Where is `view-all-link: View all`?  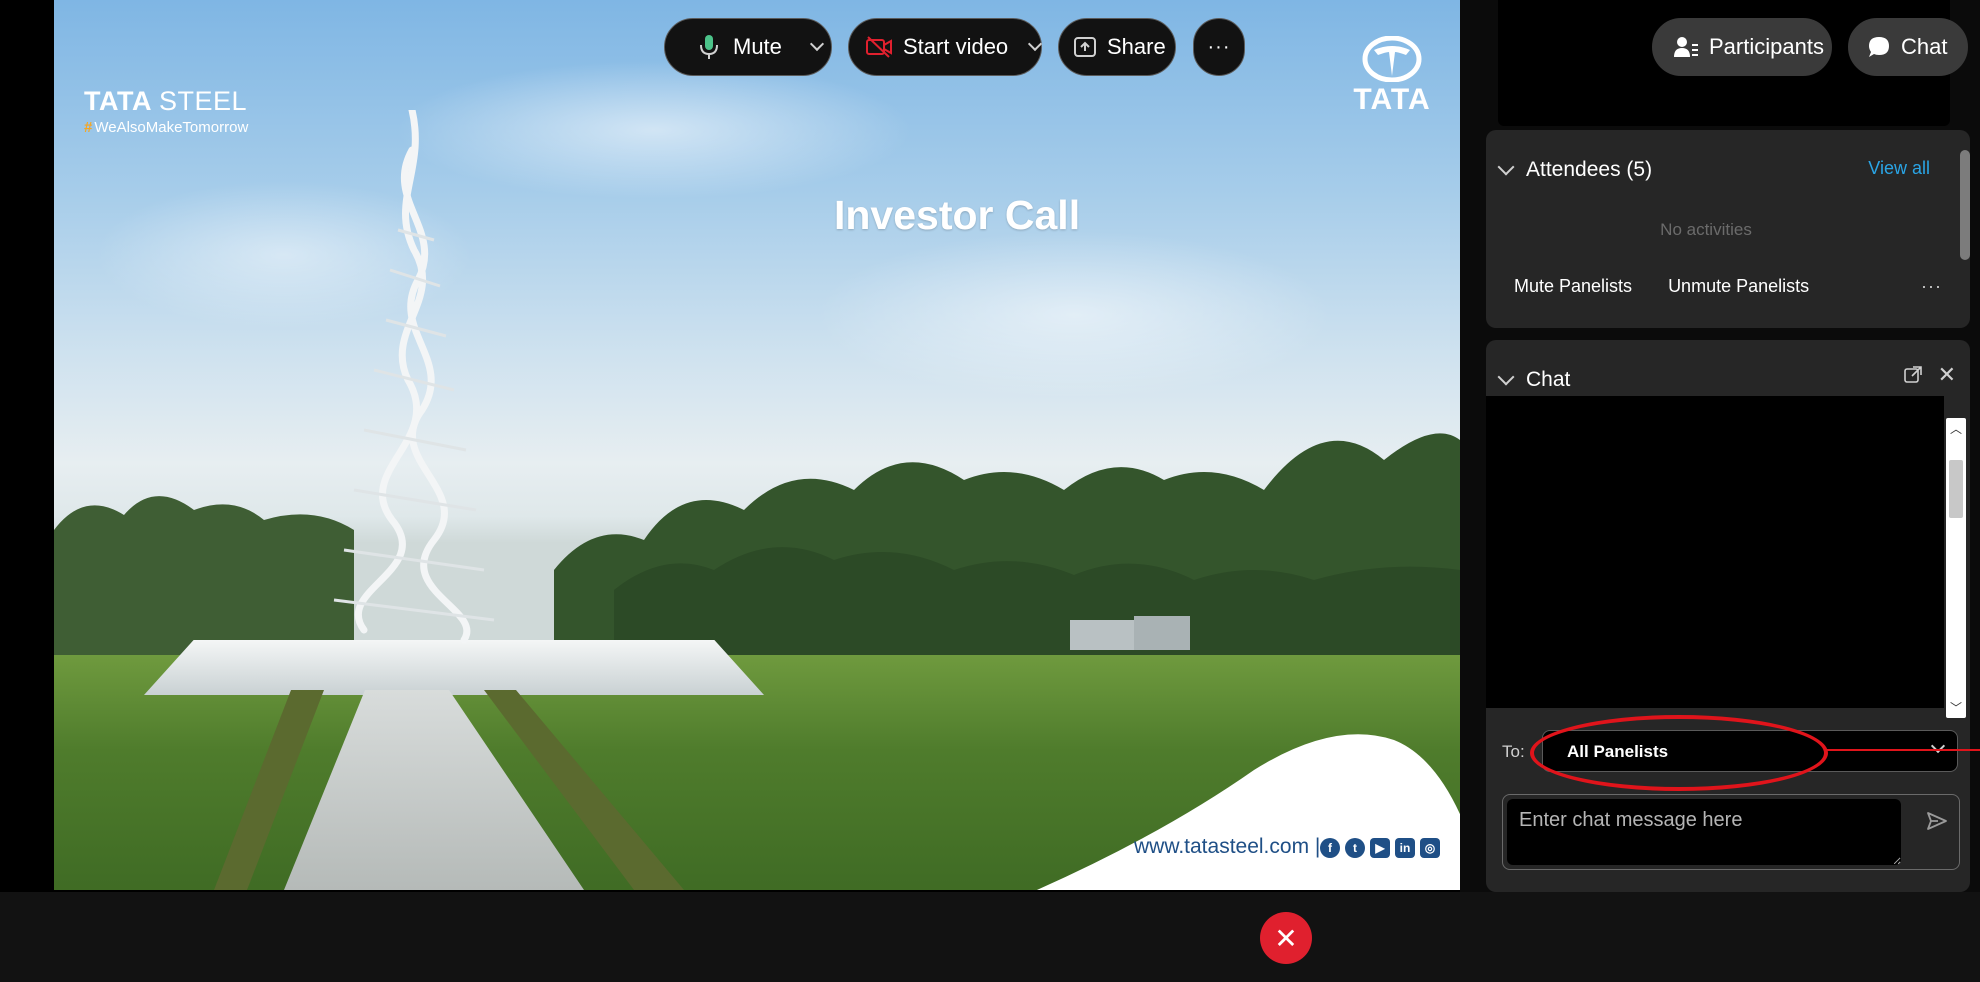
view-all-link: View all is located at coordinates (1899, 168).